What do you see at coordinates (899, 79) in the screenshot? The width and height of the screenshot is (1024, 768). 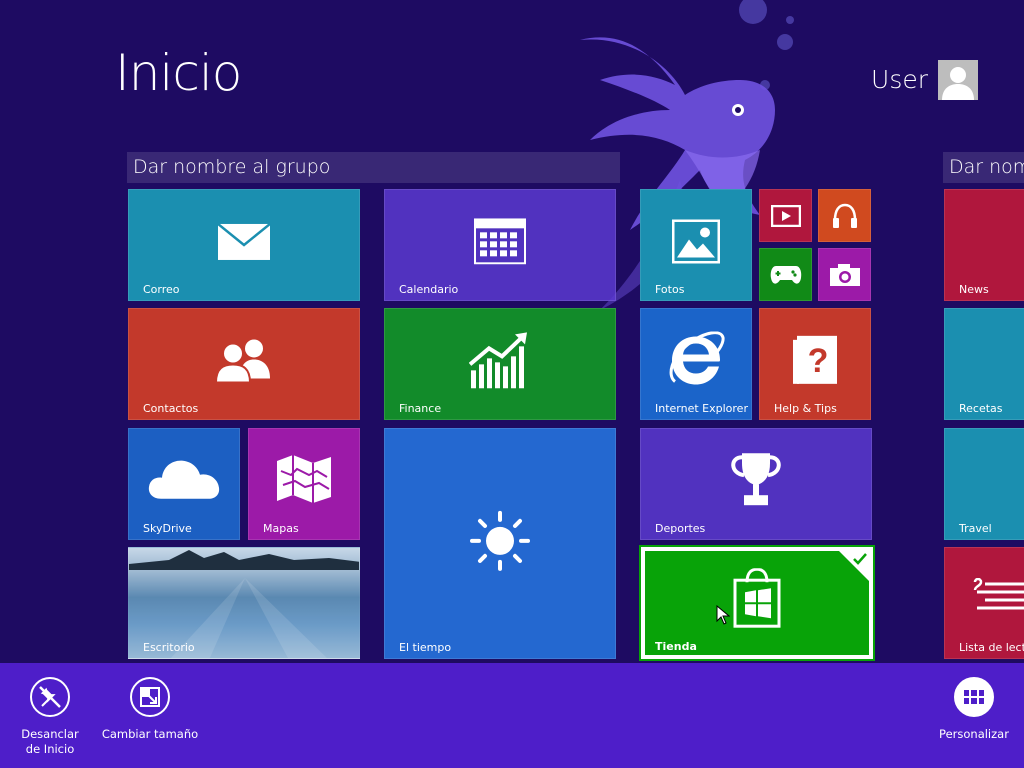 I see `user-name: User` at bounding box center [899, 79].